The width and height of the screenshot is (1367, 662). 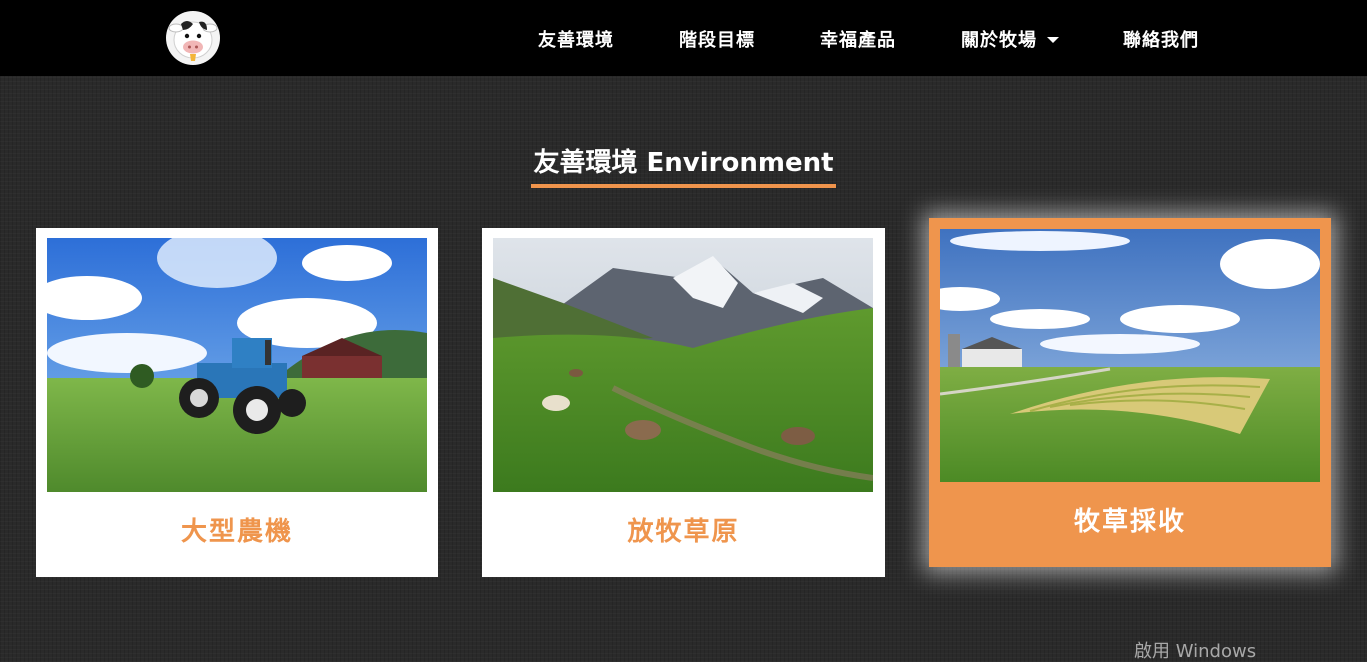 I want to click on nav-item-label: 關於牧場, so click(x=999, y=40).